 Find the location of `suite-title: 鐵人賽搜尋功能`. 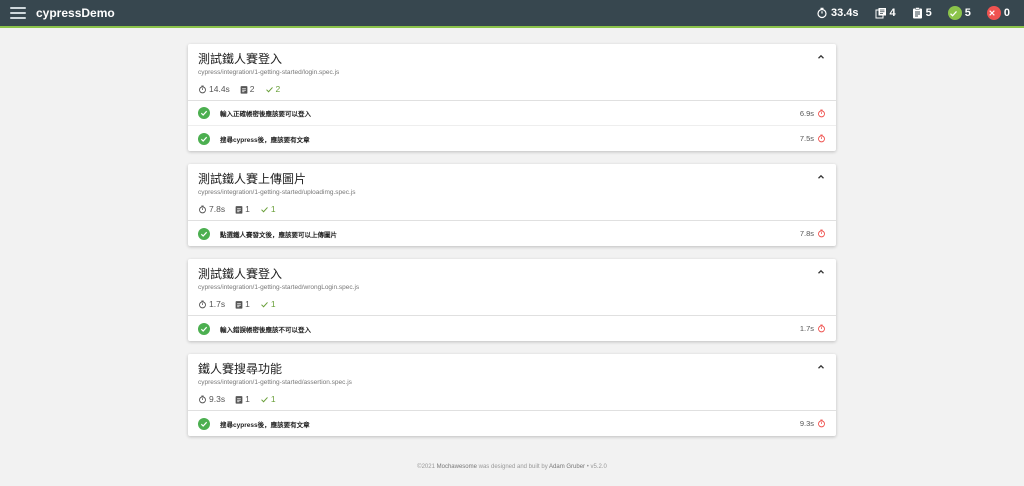

suite-title: 鐵人賽搜尋功能 is located at coordinates (240, 369).